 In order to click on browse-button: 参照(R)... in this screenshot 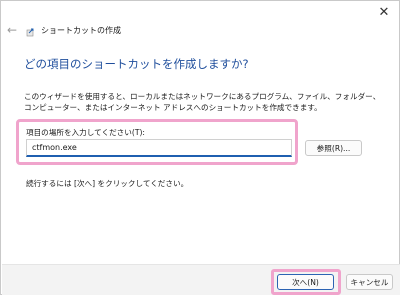, I will do `click(333, 148)`.